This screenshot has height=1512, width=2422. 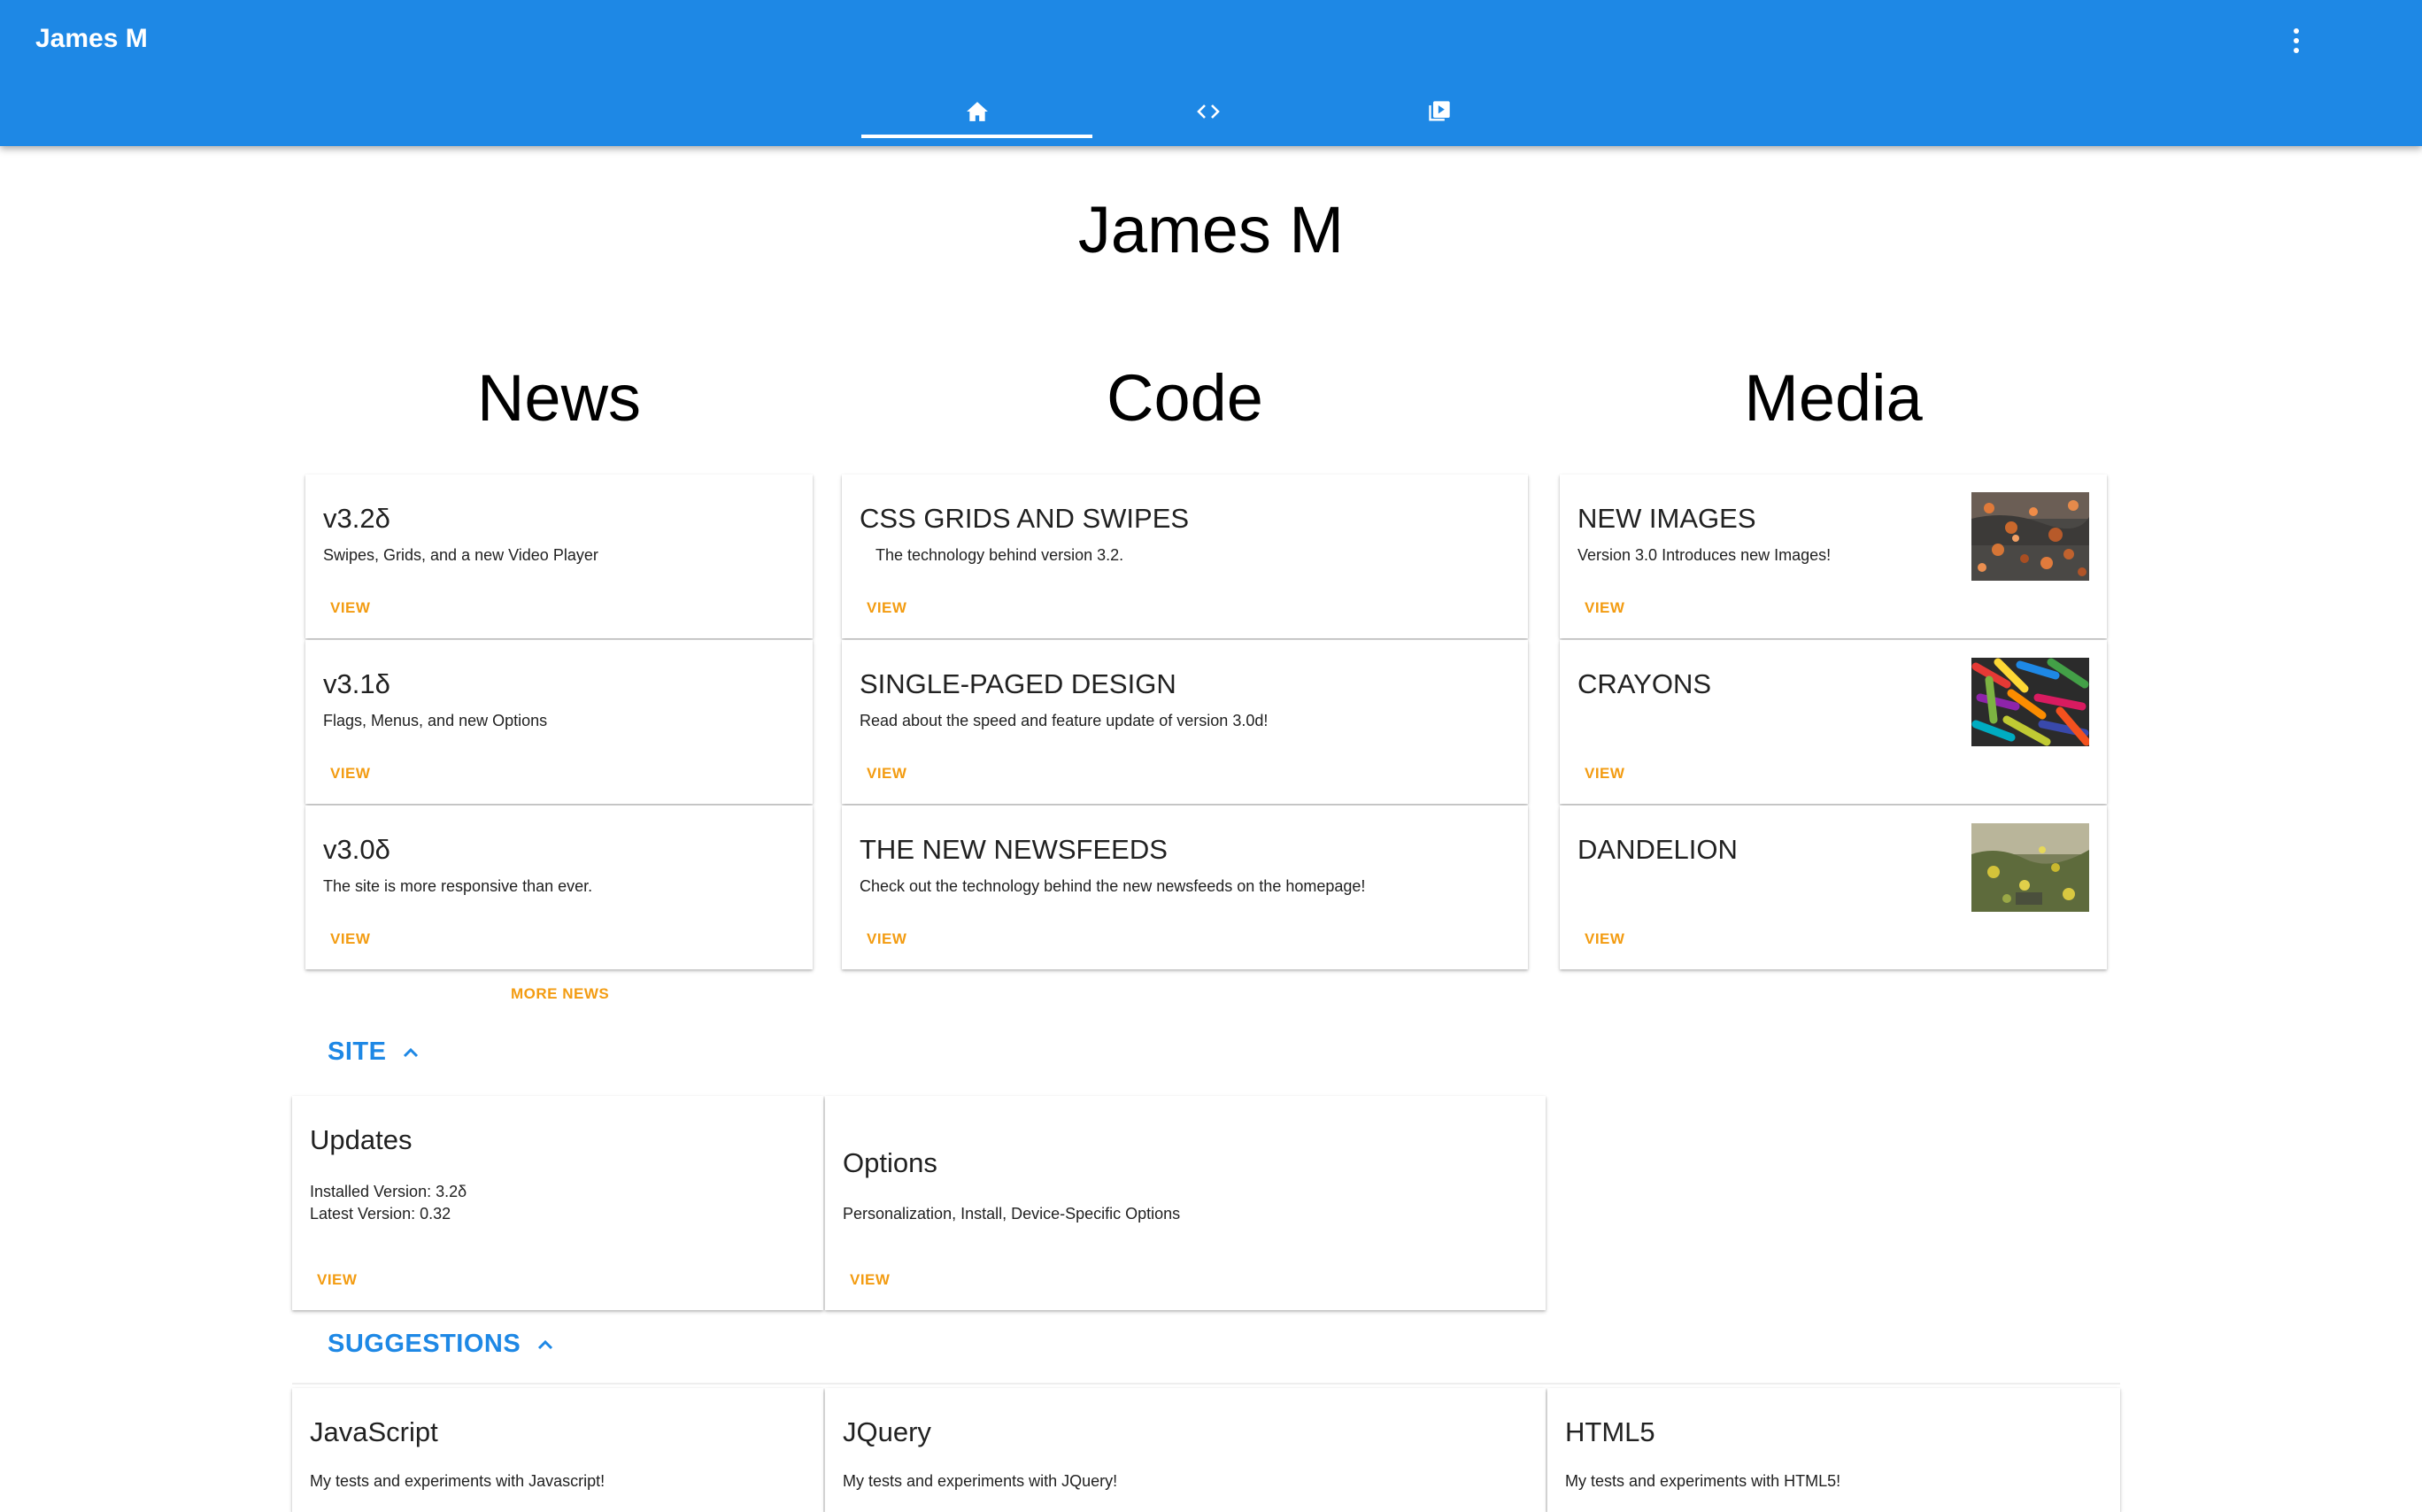 I want to click on media-card: DANDELION VIEW, so click(x=1833, y=887).